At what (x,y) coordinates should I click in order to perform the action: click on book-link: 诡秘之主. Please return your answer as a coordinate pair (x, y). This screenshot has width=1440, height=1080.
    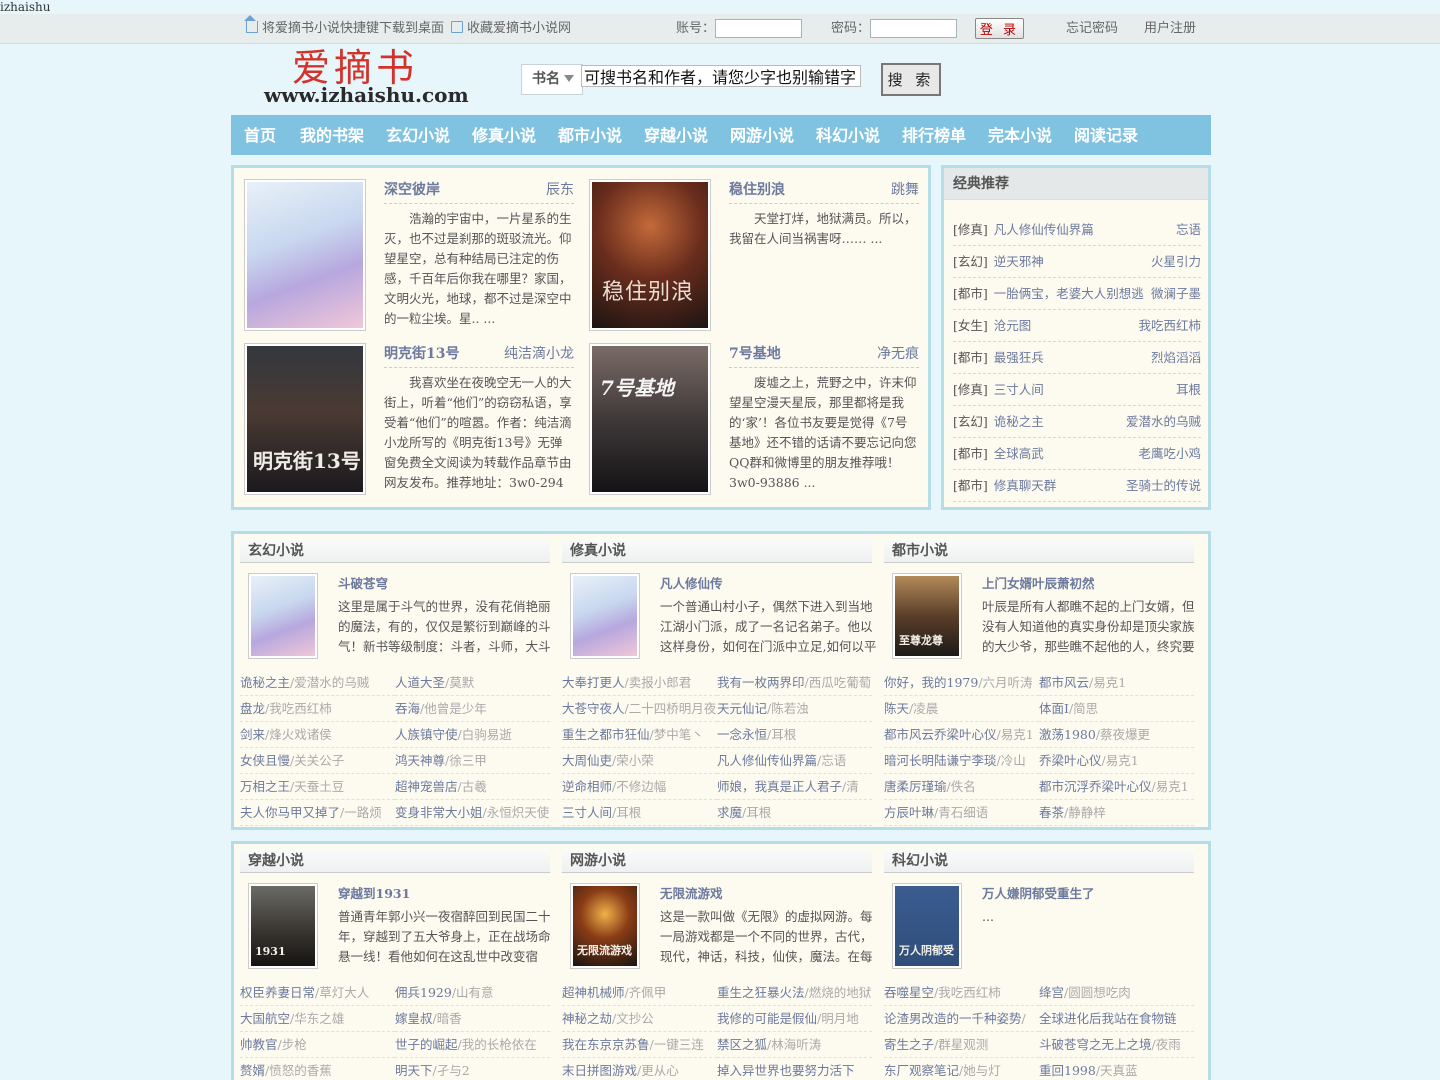
    Looking at the image, I should click on (1019, 421).